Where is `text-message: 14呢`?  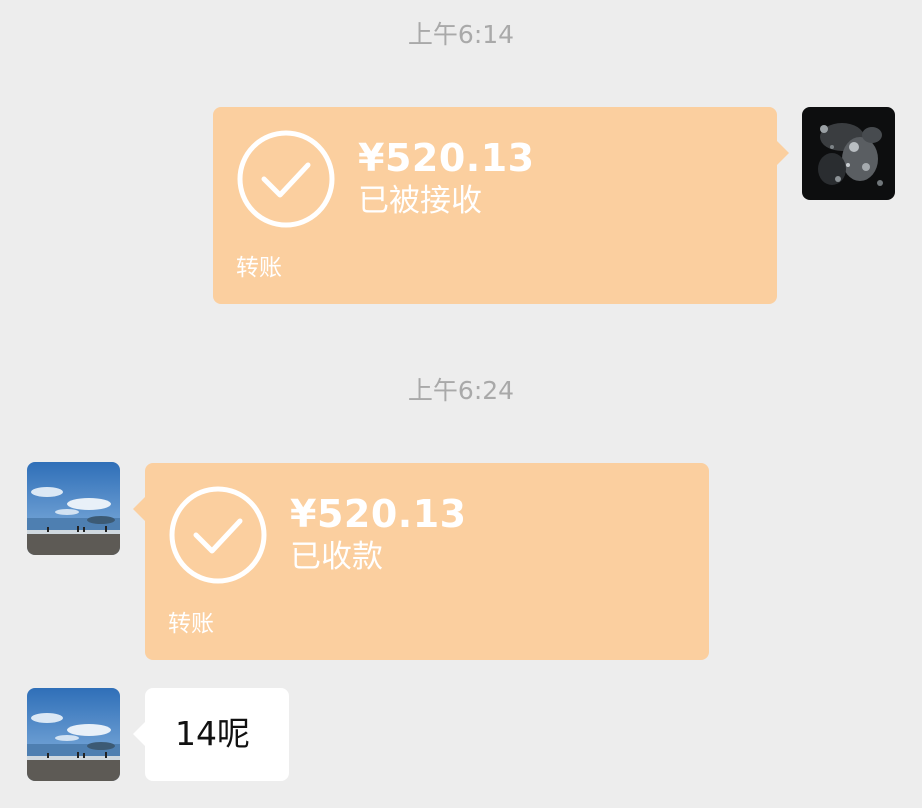
text-message: 14呢 is located at coordinates (211, 734).